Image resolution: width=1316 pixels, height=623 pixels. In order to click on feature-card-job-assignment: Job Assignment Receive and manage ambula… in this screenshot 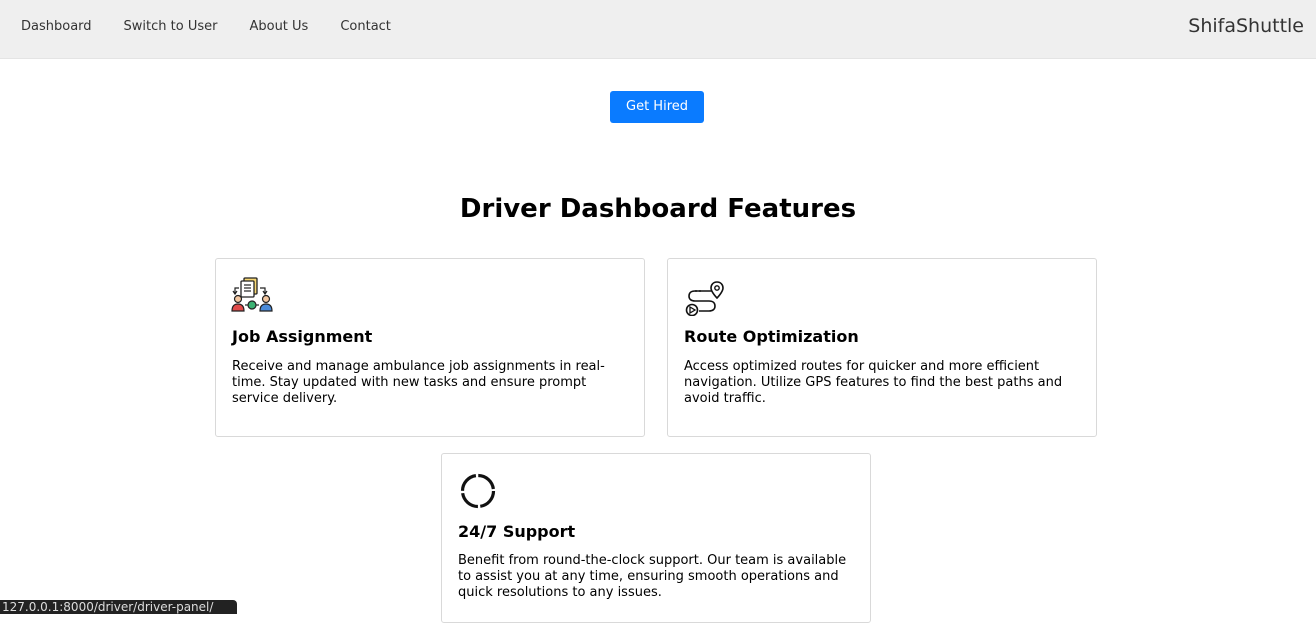, I will do `click(430, 347)`.